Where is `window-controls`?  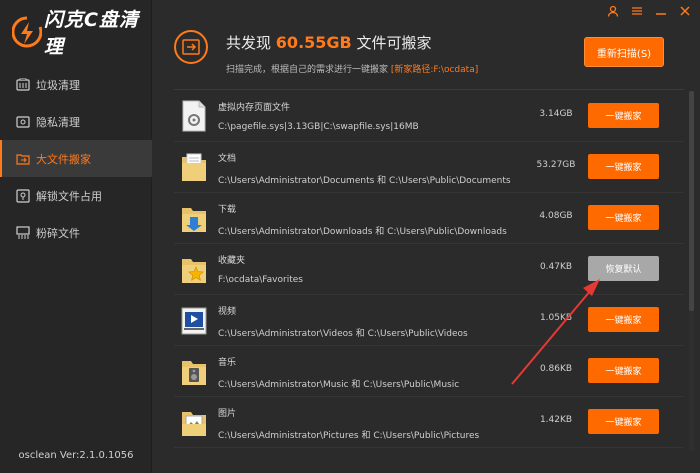
window-controls is located at coordinates (649, 11).